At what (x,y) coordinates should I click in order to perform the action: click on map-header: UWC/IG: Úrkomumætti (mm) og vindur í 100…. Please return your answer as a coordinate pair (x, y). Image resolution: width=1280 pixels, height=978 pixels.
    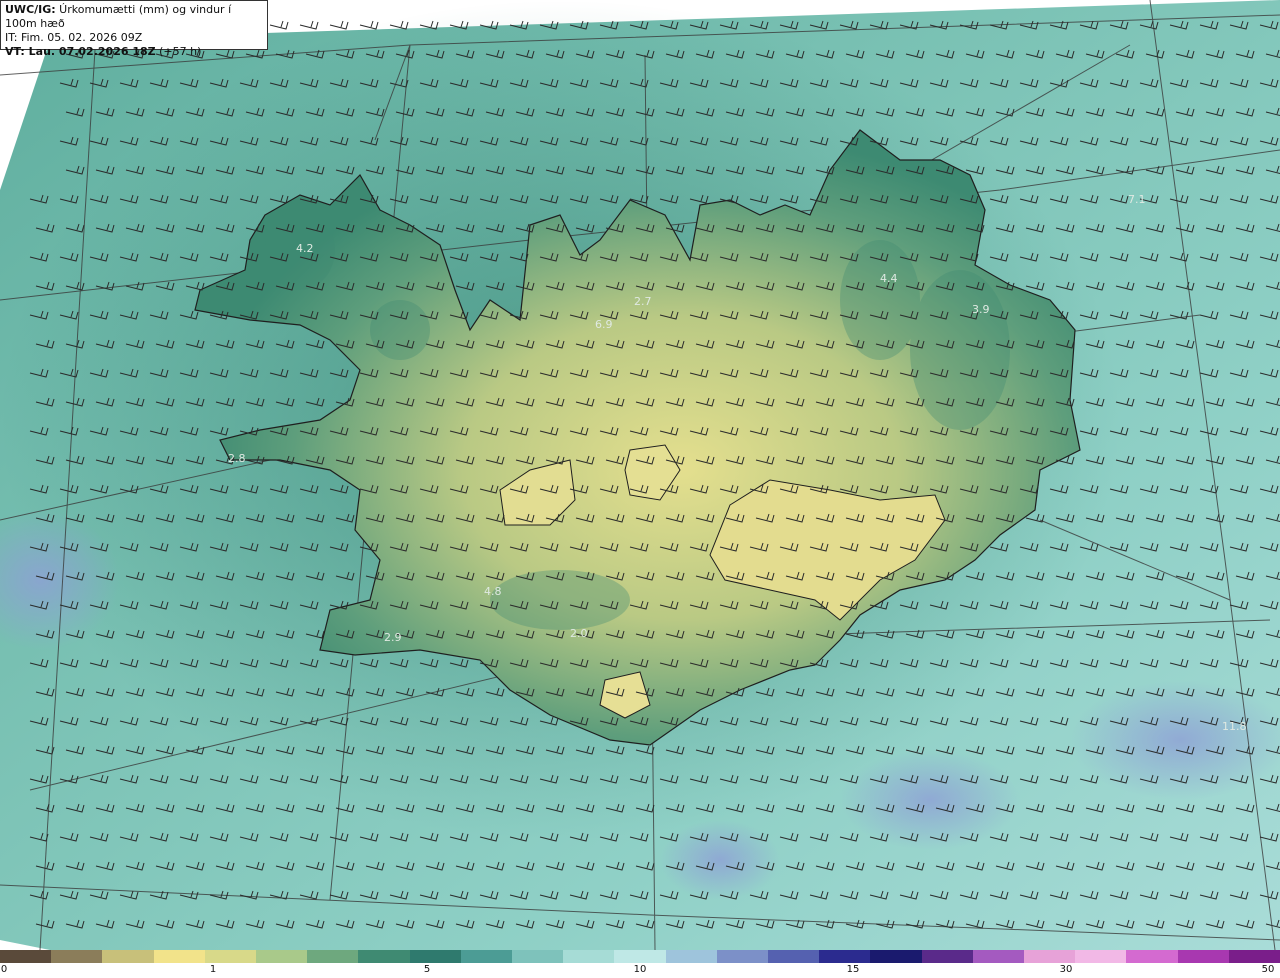
    Looking at the image, I should click on (134, 29).